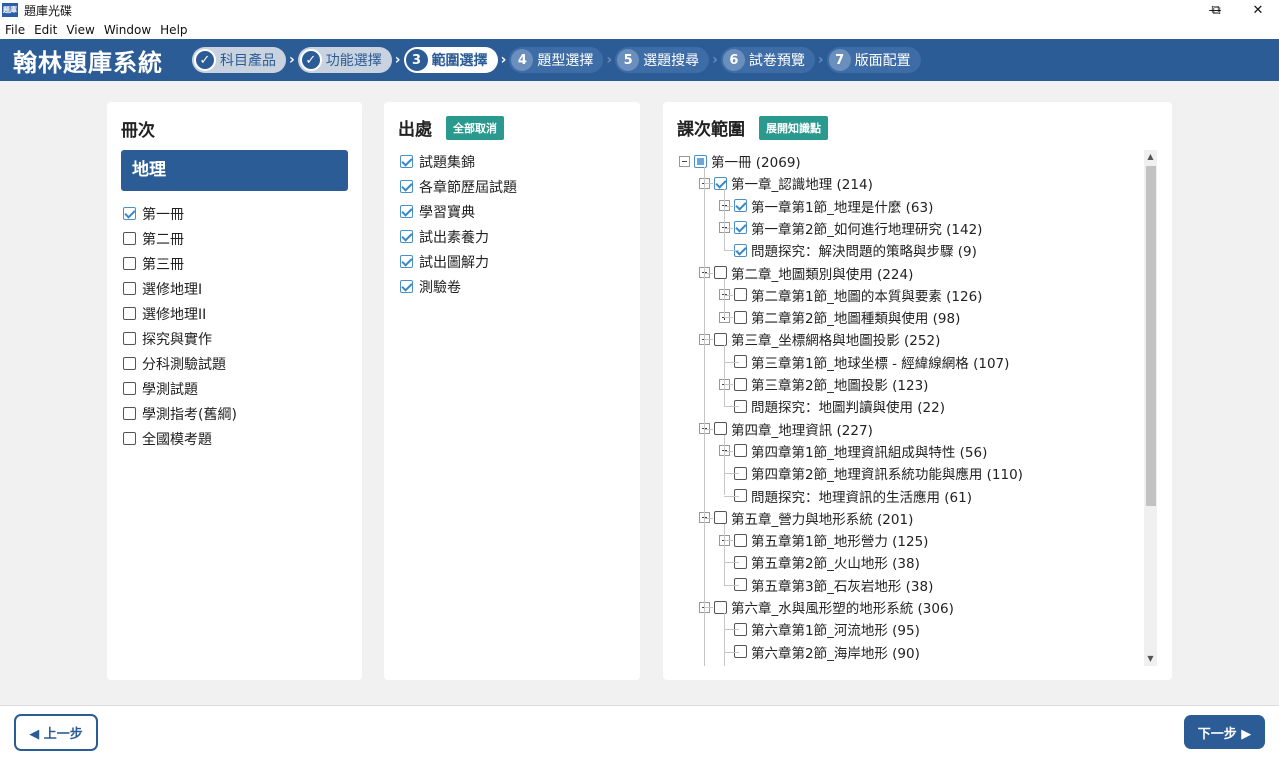  I want to click on volume-item: 學測指考(舊綱), so click(180, 413).